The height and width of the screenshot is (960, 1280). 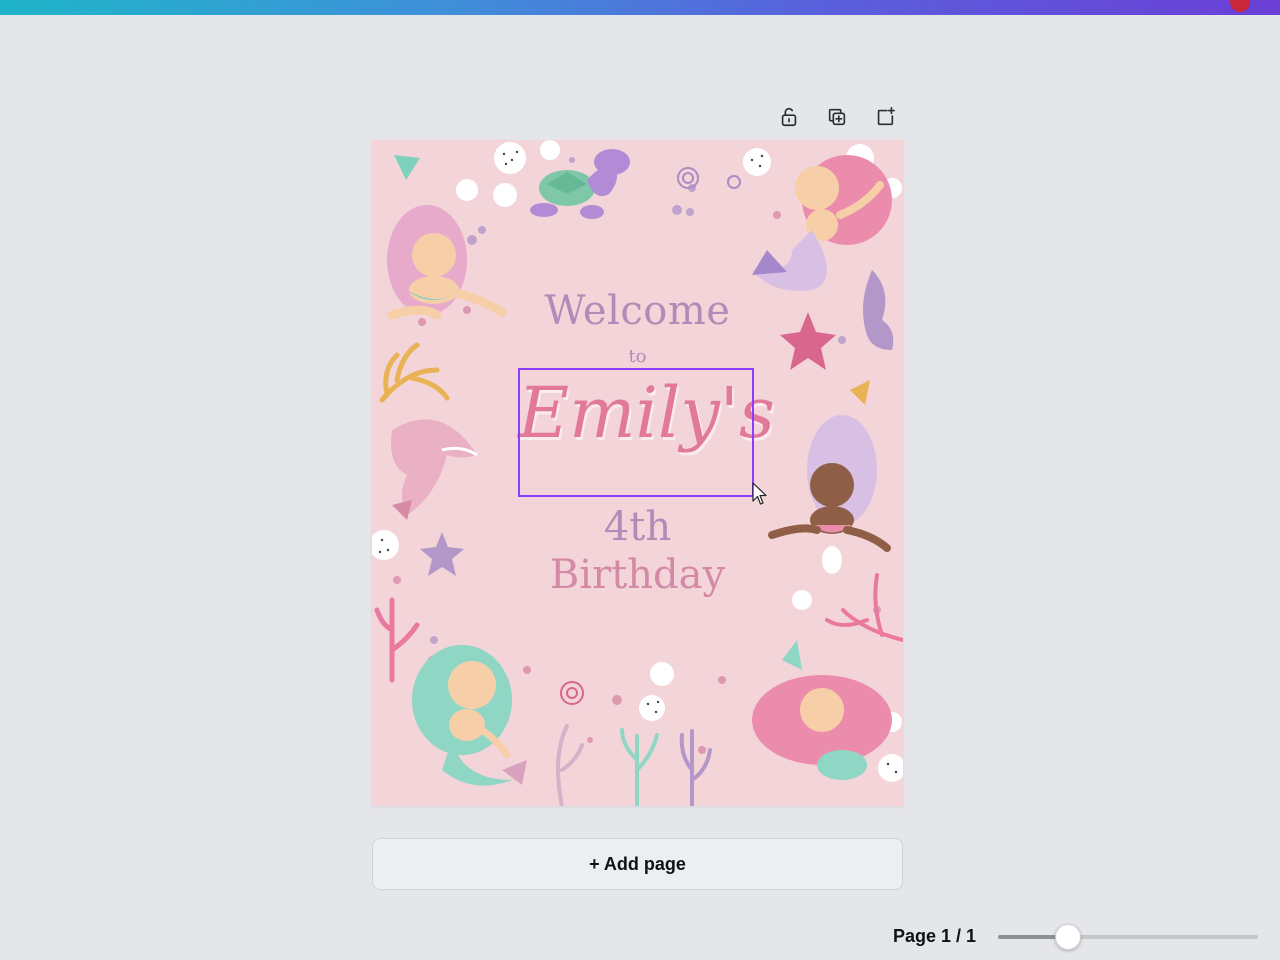 What do you see at coordinates (759, 493) in the screenshot?
I see `mouse-cursor-icon` at bounding box center [759, 493].